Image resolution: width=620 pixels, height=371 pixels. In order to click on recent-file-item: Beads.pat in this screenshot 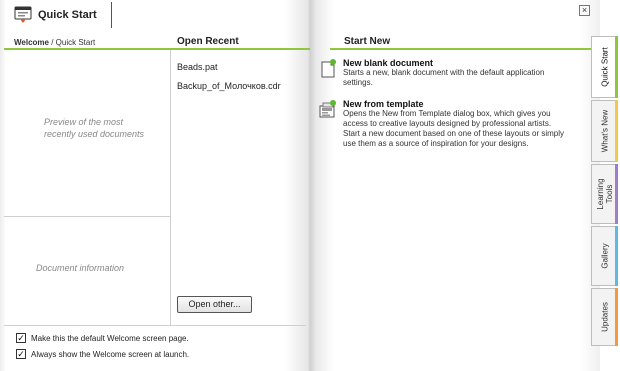, I will do `click(197, 67)`.